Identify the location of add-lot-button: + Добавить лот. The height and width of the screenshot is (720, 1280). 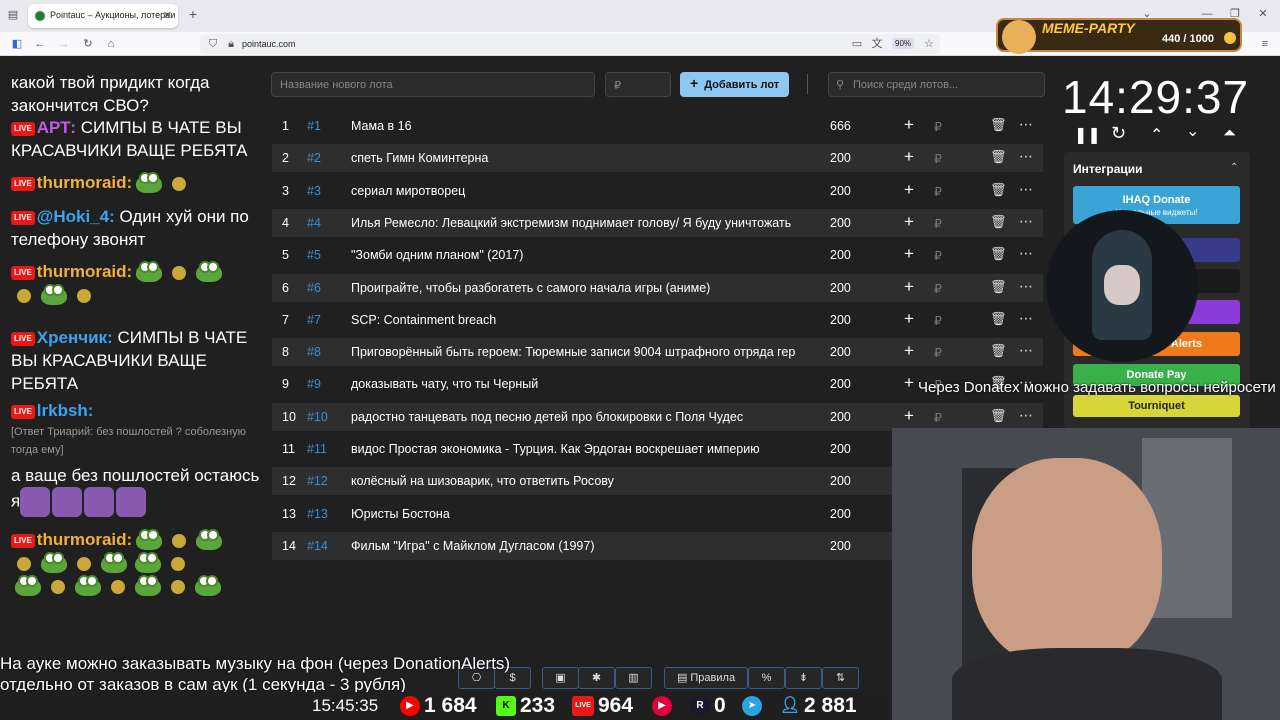
(734, 84).